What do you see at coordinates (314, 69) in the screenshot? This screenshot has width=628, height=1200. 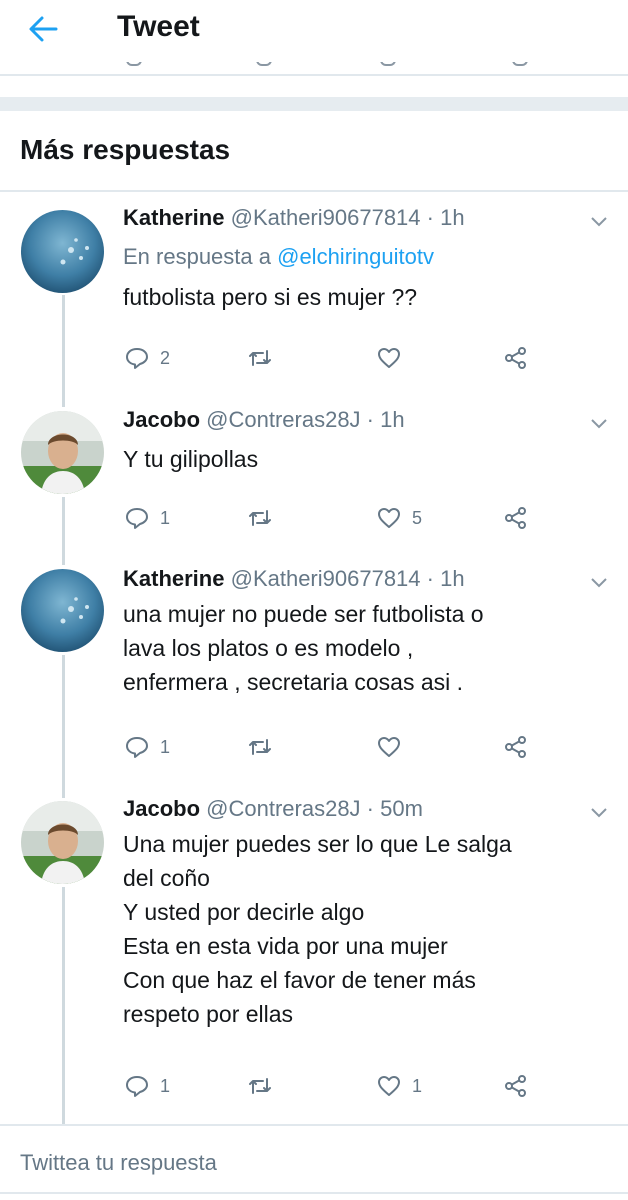 I see `previous-tweet-actions-edge` at bounding box center [314, 69].